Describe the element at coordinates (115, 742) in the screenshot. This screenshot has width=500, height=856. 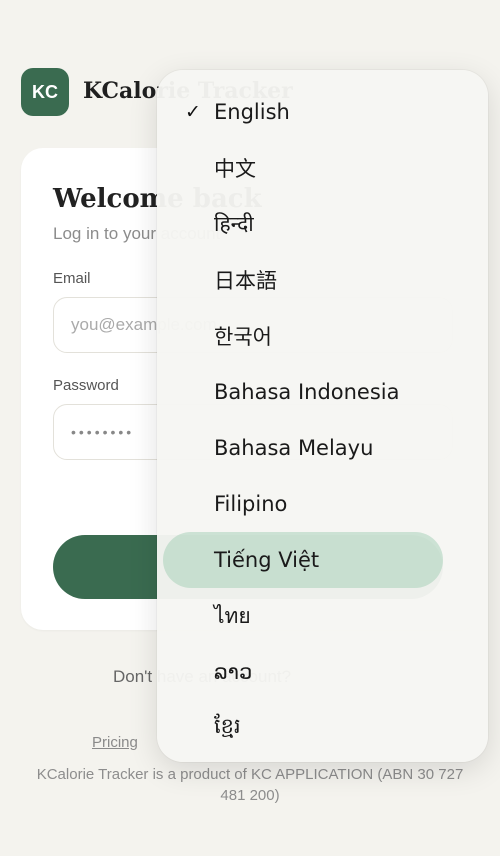
I see `pricing-link: Pricing` at that location.